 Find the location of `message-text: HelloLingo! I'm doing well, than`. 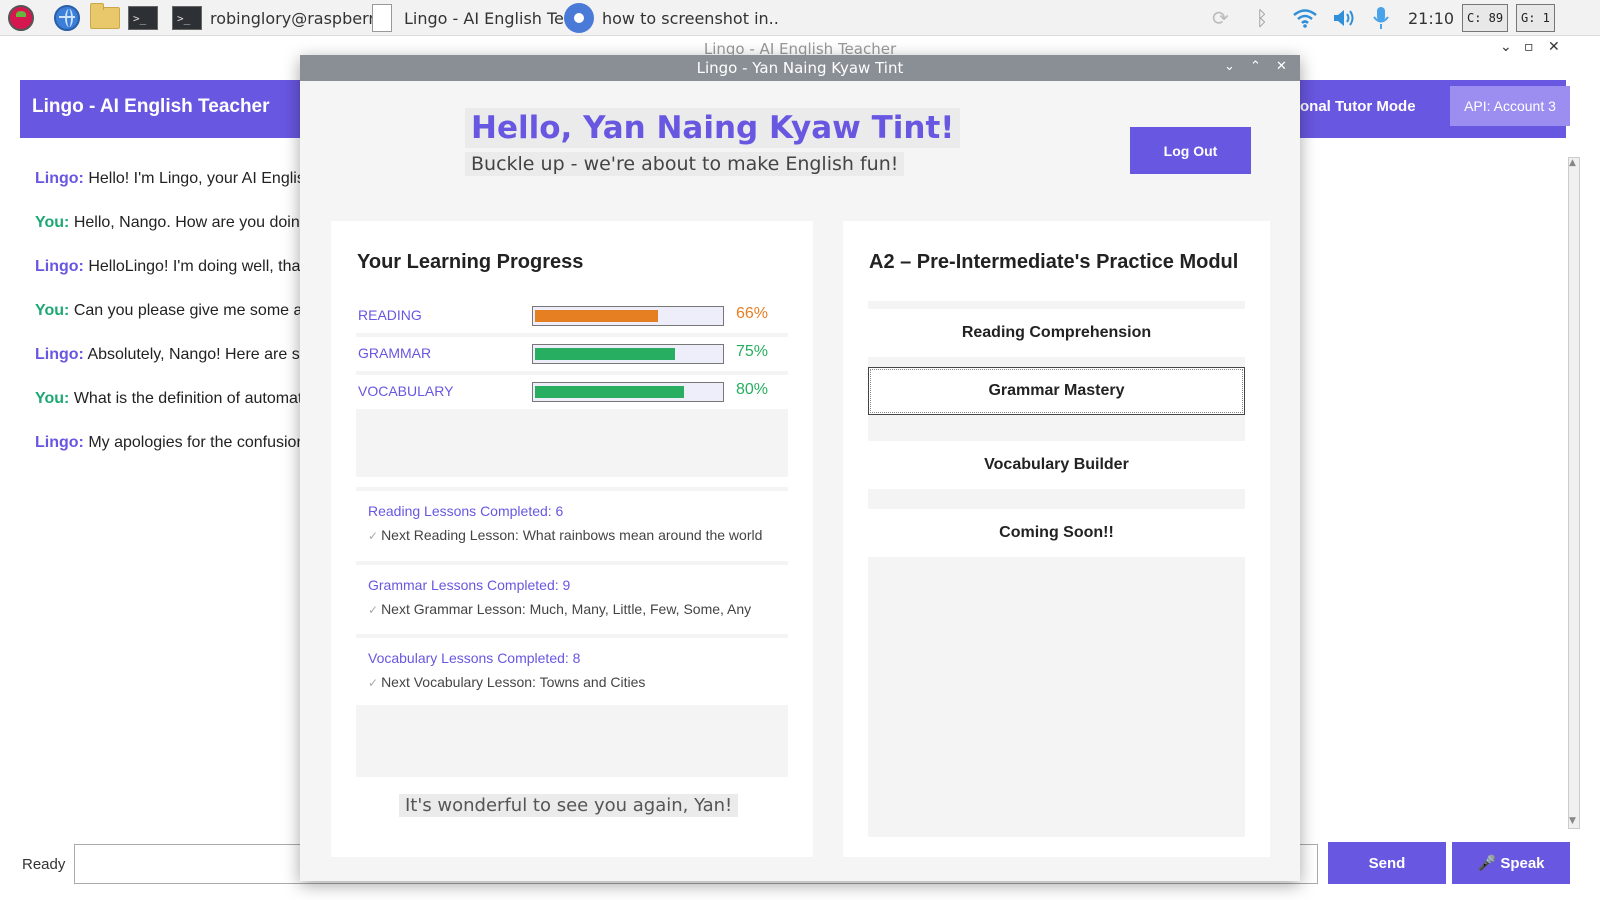

message-text: HelloLingo! I'm doing well, than is located at coordinates (199, 266).